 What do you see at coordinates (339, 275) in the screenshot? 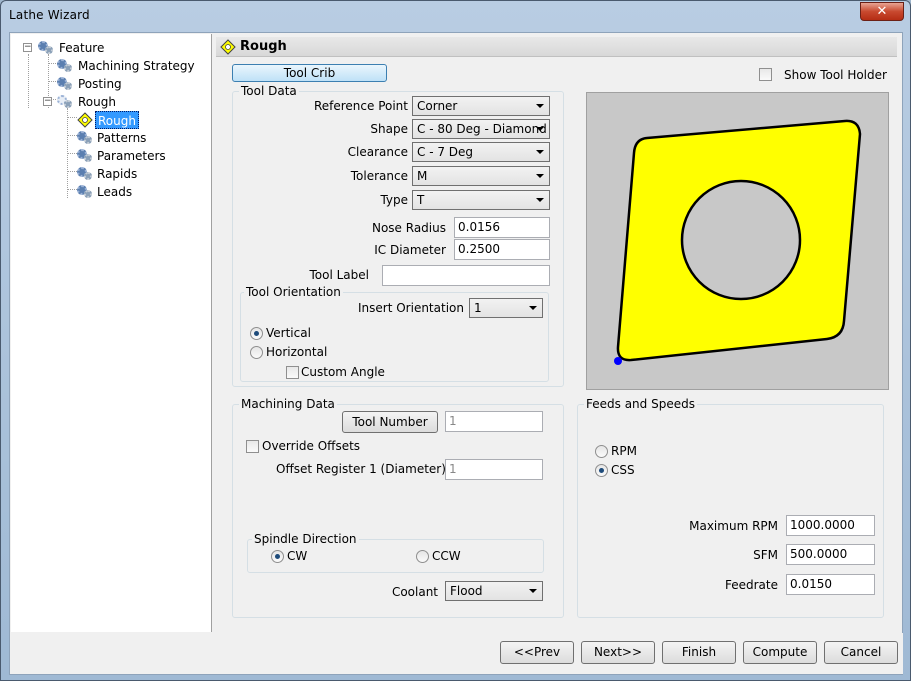
I see `tool-label-label: Tool Label` at bounding box center [339, 275].